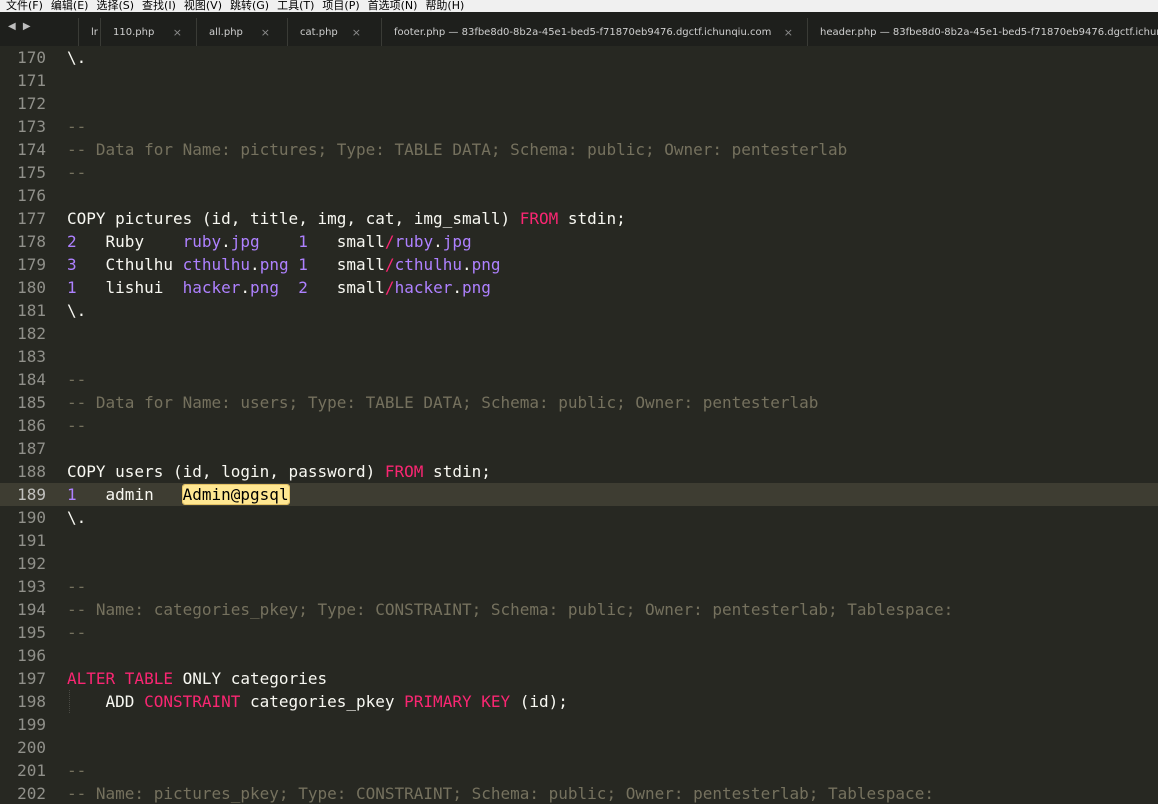 This screenshot has height=804, width=1158. Describe the element at coordinates (579, 770) in the screenshot. I see `code-line: 201 --` at that location.